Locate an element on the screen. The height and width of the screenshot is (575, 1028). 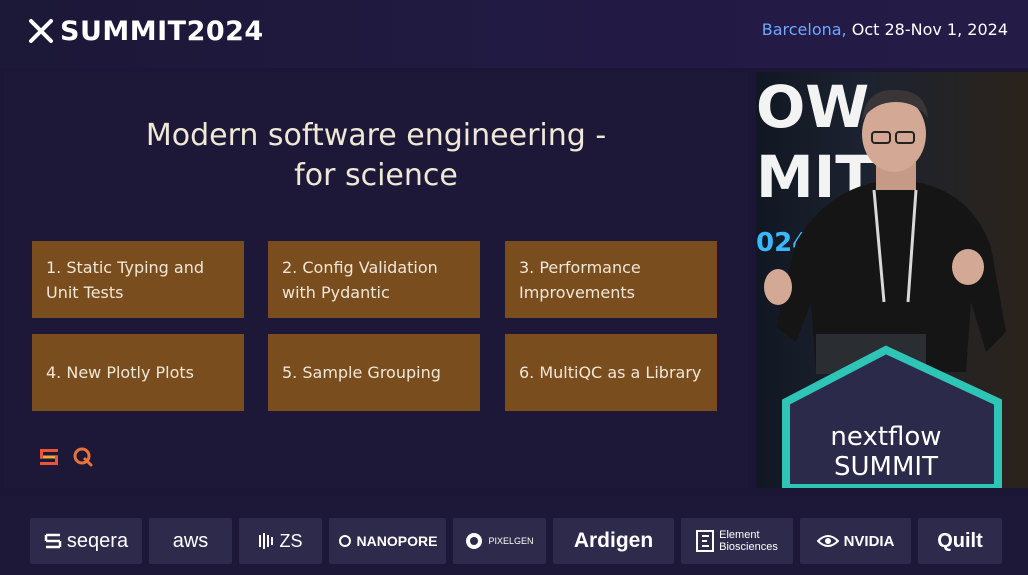
event-city: Barcelona, is located at coordinates (804, 29).